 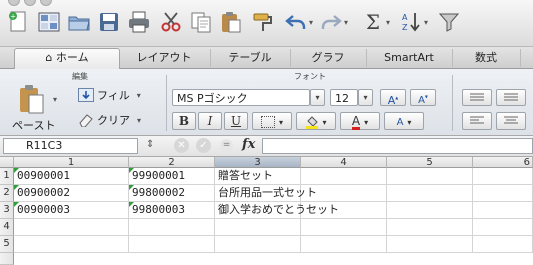 I want to click on minimize-window-button, so click(x=30, y=3).